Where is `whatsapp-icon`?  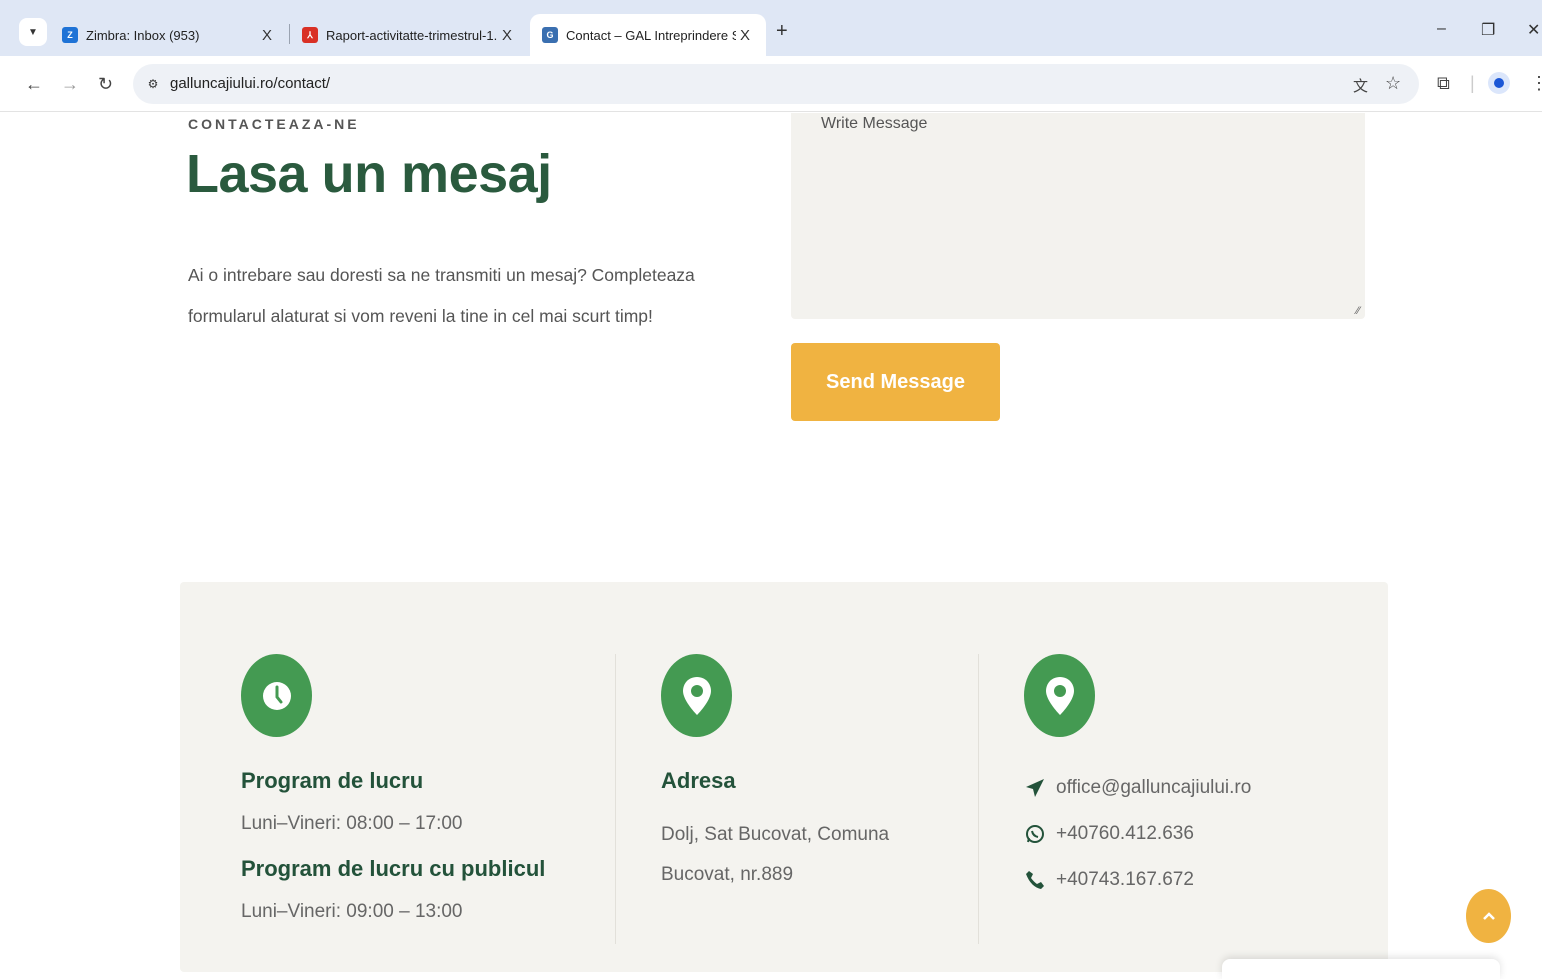 whatsapp-icon is located at coordinates (1035, 834).